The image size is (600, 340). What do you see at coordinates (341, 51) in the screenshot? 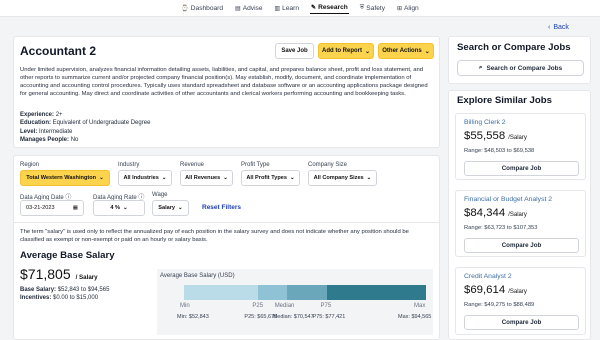
I see `add-to-report-label: Add to Report` at bounding box center [341, 51].